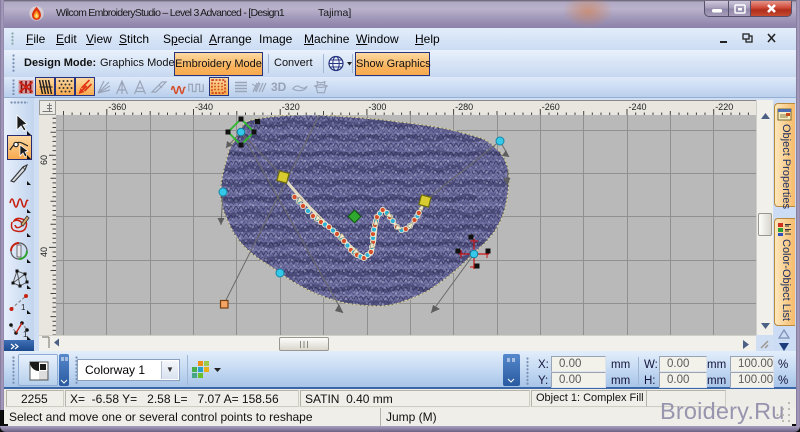 This screenshot has width=800, height=432. Describe the element at coordinates (44, 160) in the screenshot. I see `svg-text: 60` at that location.